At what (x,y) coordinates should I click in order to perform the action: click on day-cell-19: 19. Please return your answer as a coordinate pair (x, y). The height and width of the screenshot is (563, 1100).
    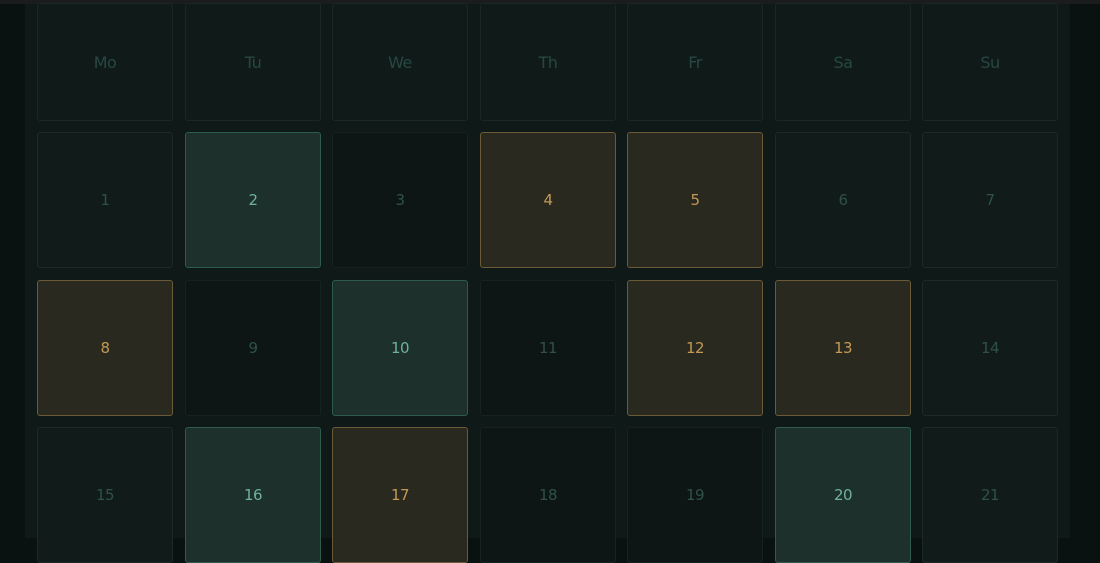
    Looking at the image, I should click on (695, 495).